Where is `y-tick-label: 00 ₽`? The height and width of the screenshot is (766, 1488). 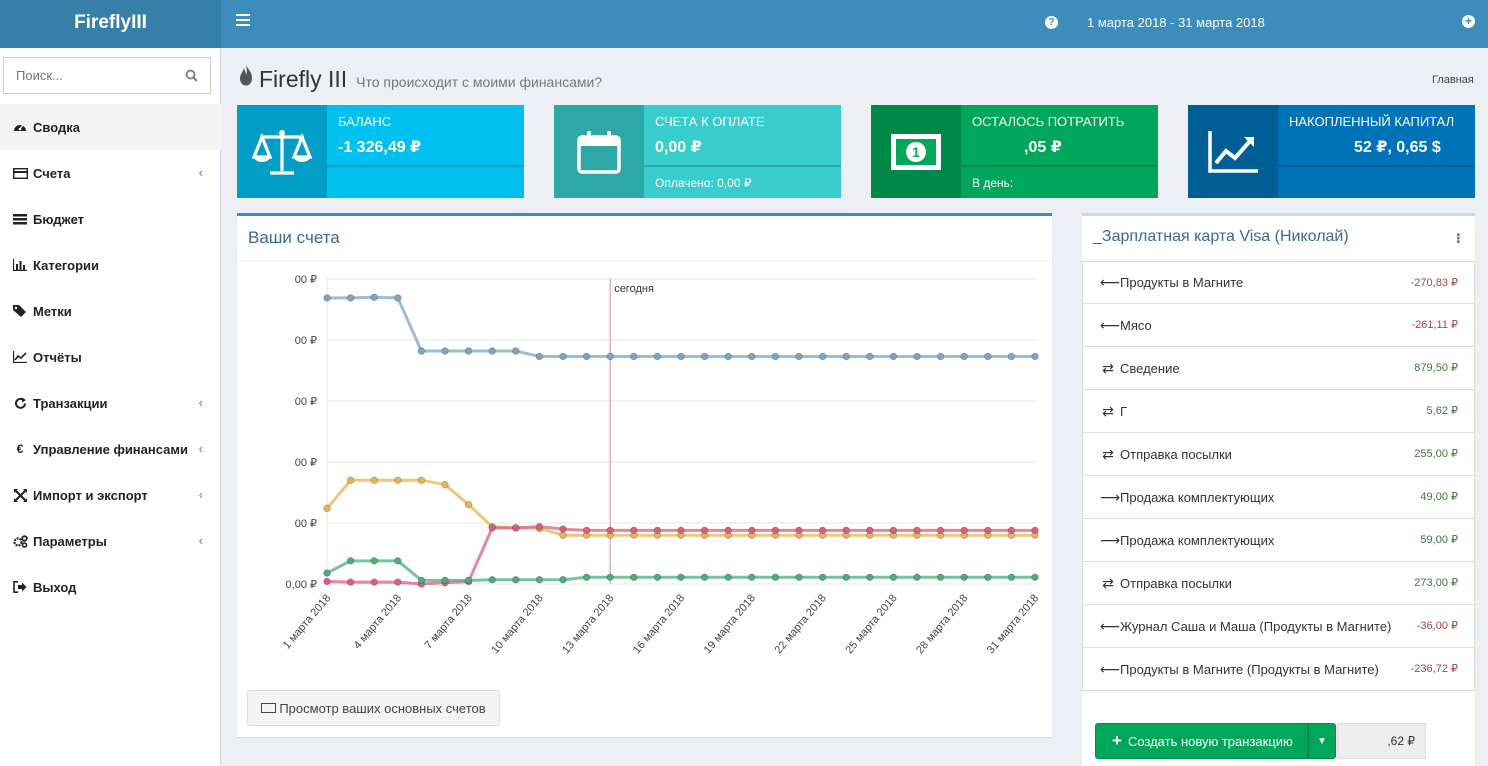
y-tick-label: 00 ₽ is located at coordinates (306, 280).